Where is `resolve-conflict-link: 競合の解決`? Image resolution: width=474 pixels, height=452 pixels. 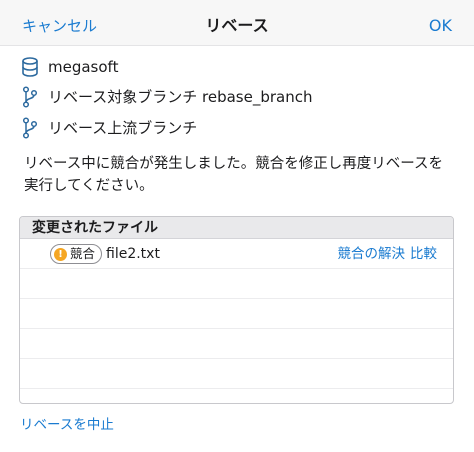
resolve-conflict-link: 競合の解決 is located at coordinates (372, 254).